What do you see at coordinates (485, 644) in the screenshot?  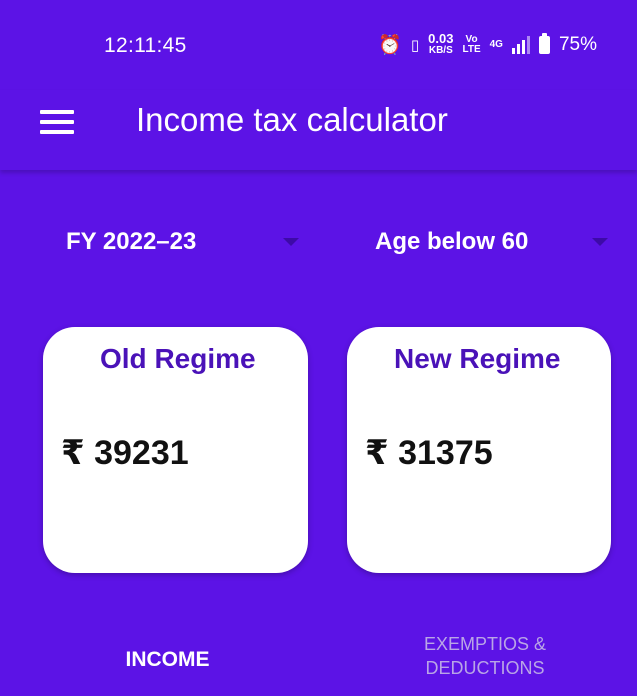 I see `tab-exemptions-line1: EXEMPTIOS &` at bounding box center [485, 644].